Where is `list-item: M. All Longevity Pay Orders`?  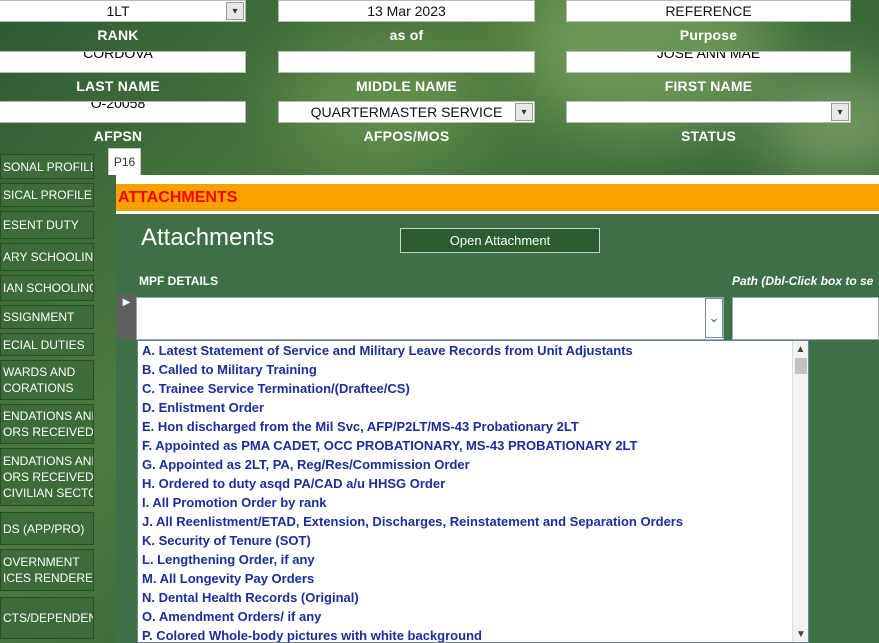
list-item: M. All Longevity Pay Orders is located at coordinates (473, 578).